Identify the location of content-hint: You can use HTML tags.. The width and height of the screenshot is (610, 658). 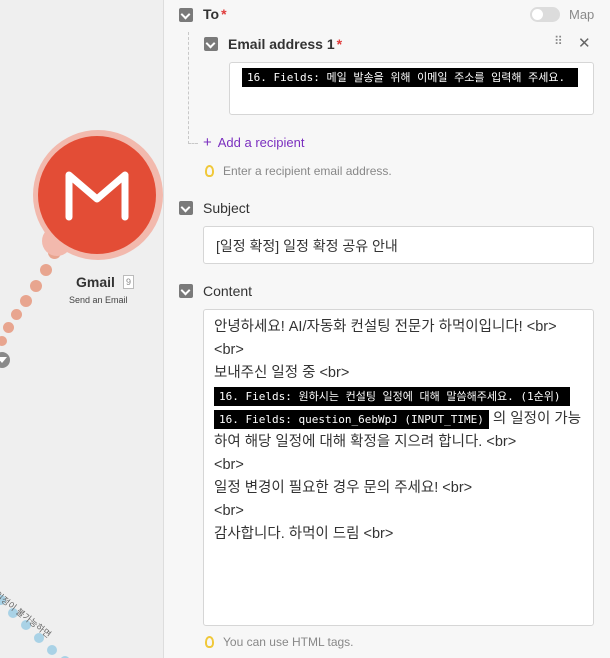
(279, 642).